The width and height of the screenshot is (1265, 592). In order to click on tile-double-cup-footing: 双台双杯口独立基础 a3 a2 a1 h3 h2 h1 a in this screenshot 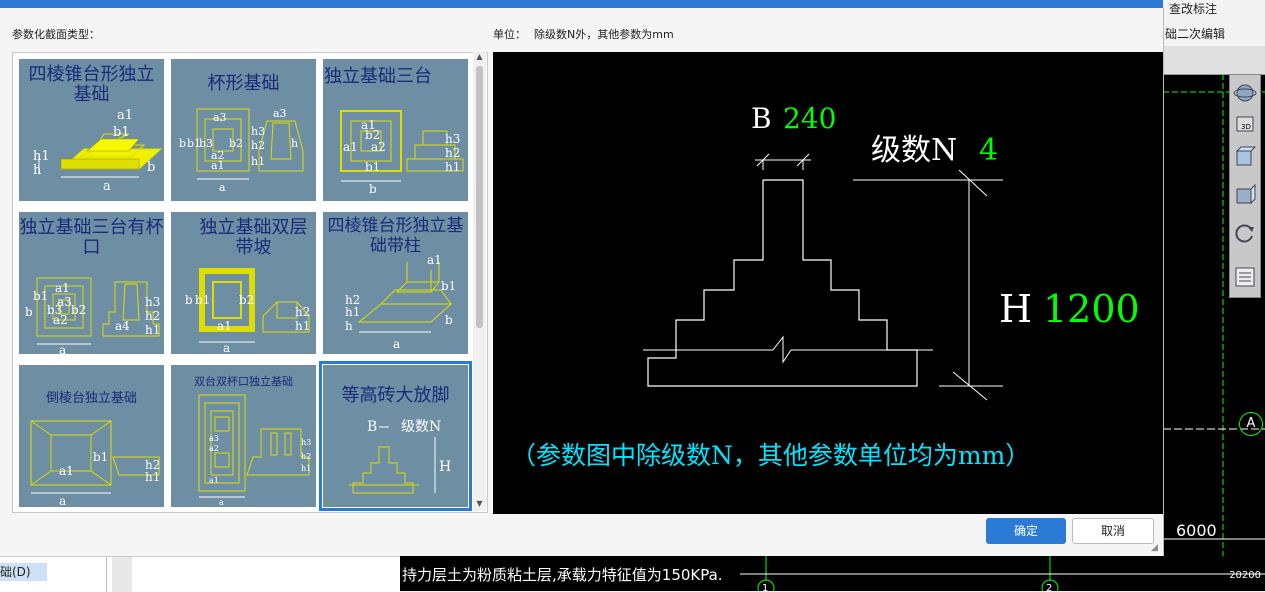, I will do `click(243, 436)`.